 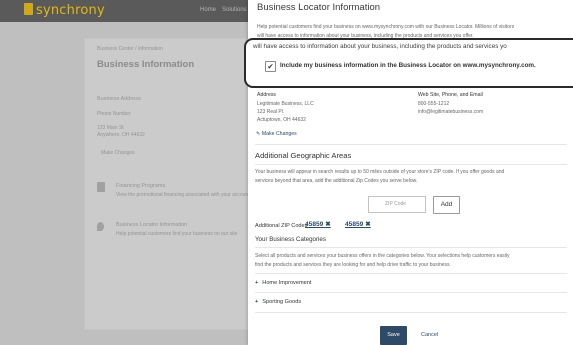 I want to click on zip-code-input: ZIP Code, so click(x=397, y=204).